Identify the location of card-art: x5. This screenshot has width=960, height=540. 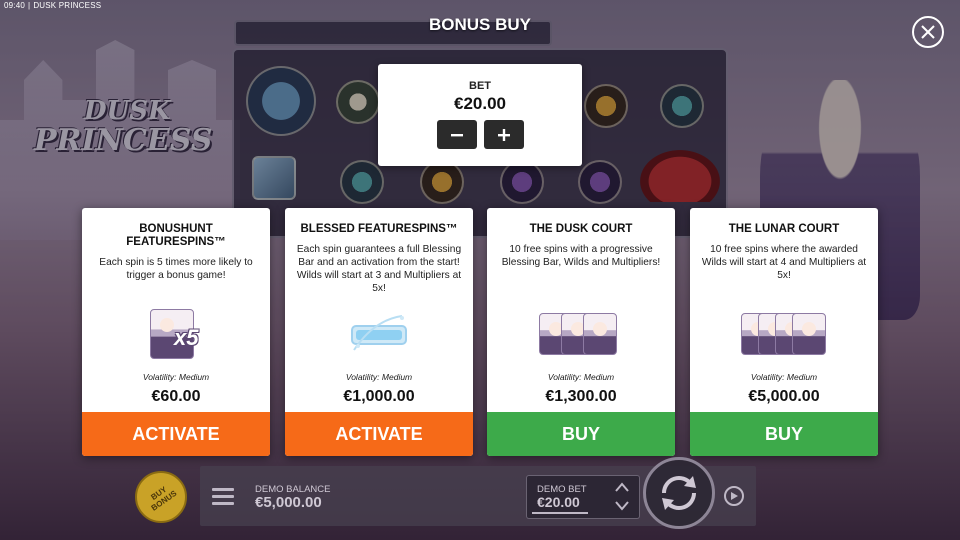
(176, 335).